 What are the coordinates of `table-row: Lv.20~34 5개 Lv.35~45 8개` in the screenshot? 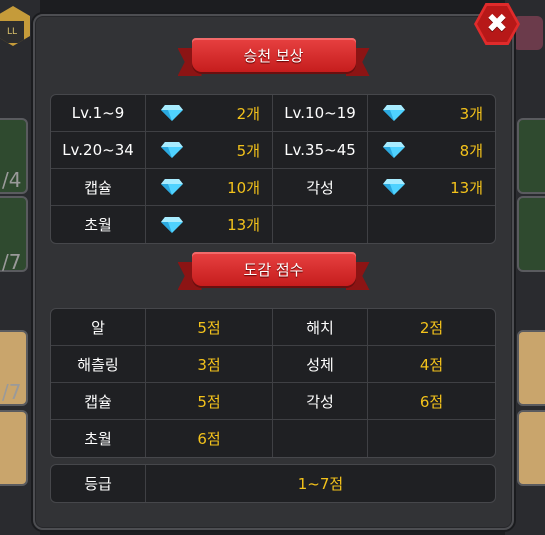 It's located at (273, 150).